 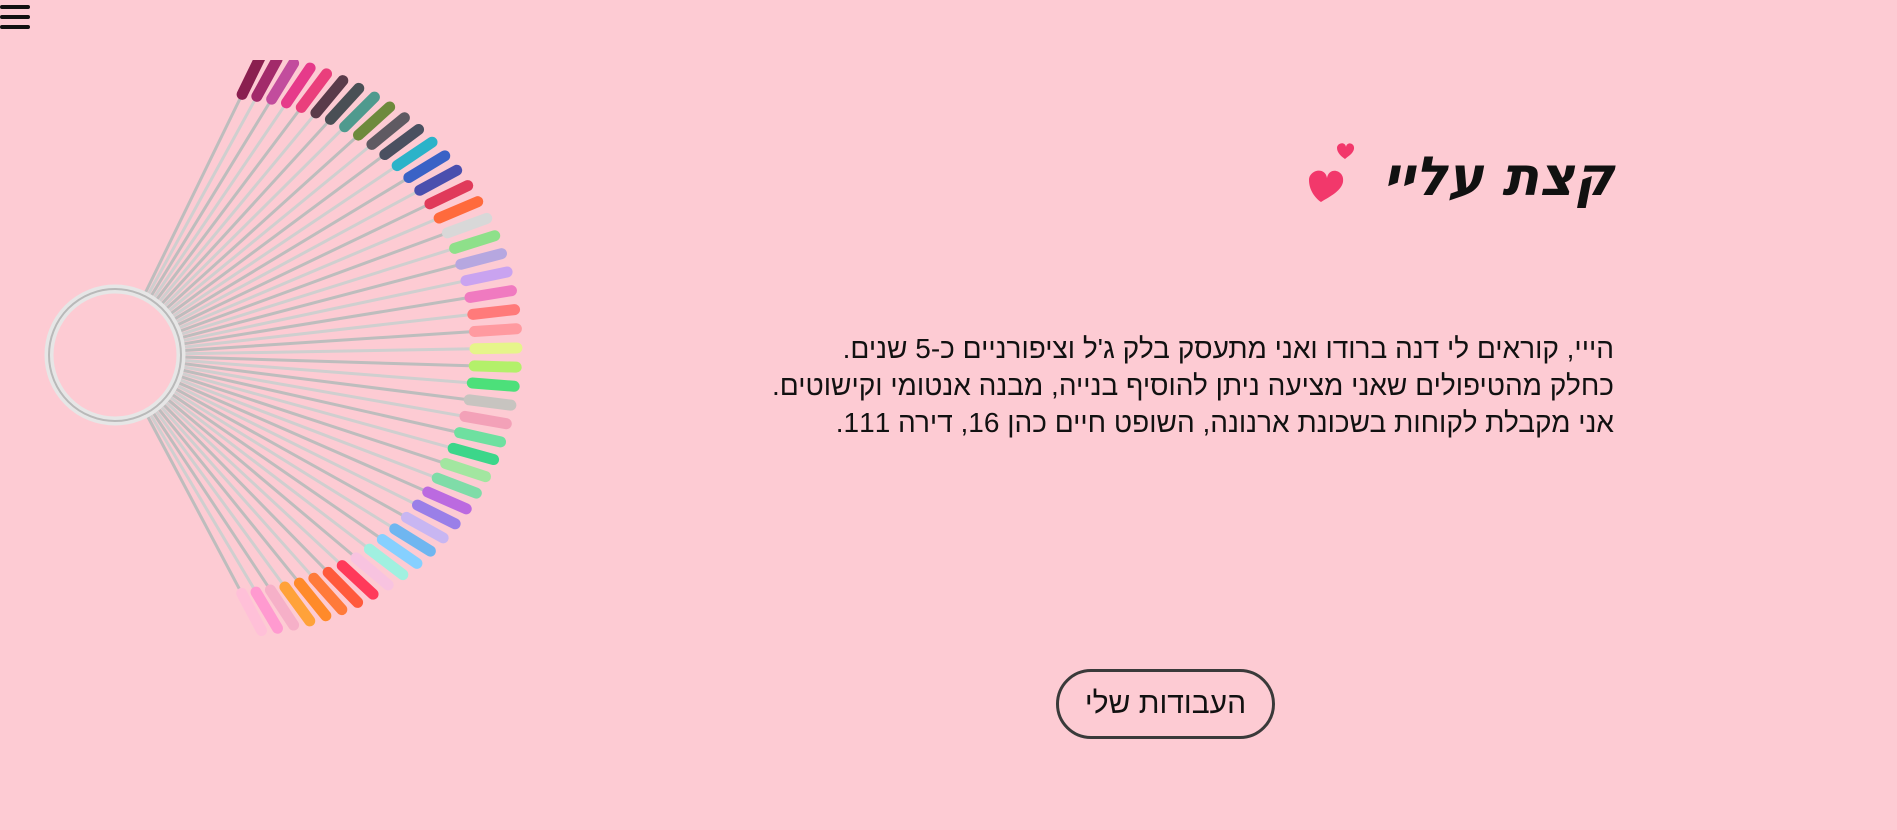 I want to click on about-header: קצת עליי, so click(x=1452, y=177).